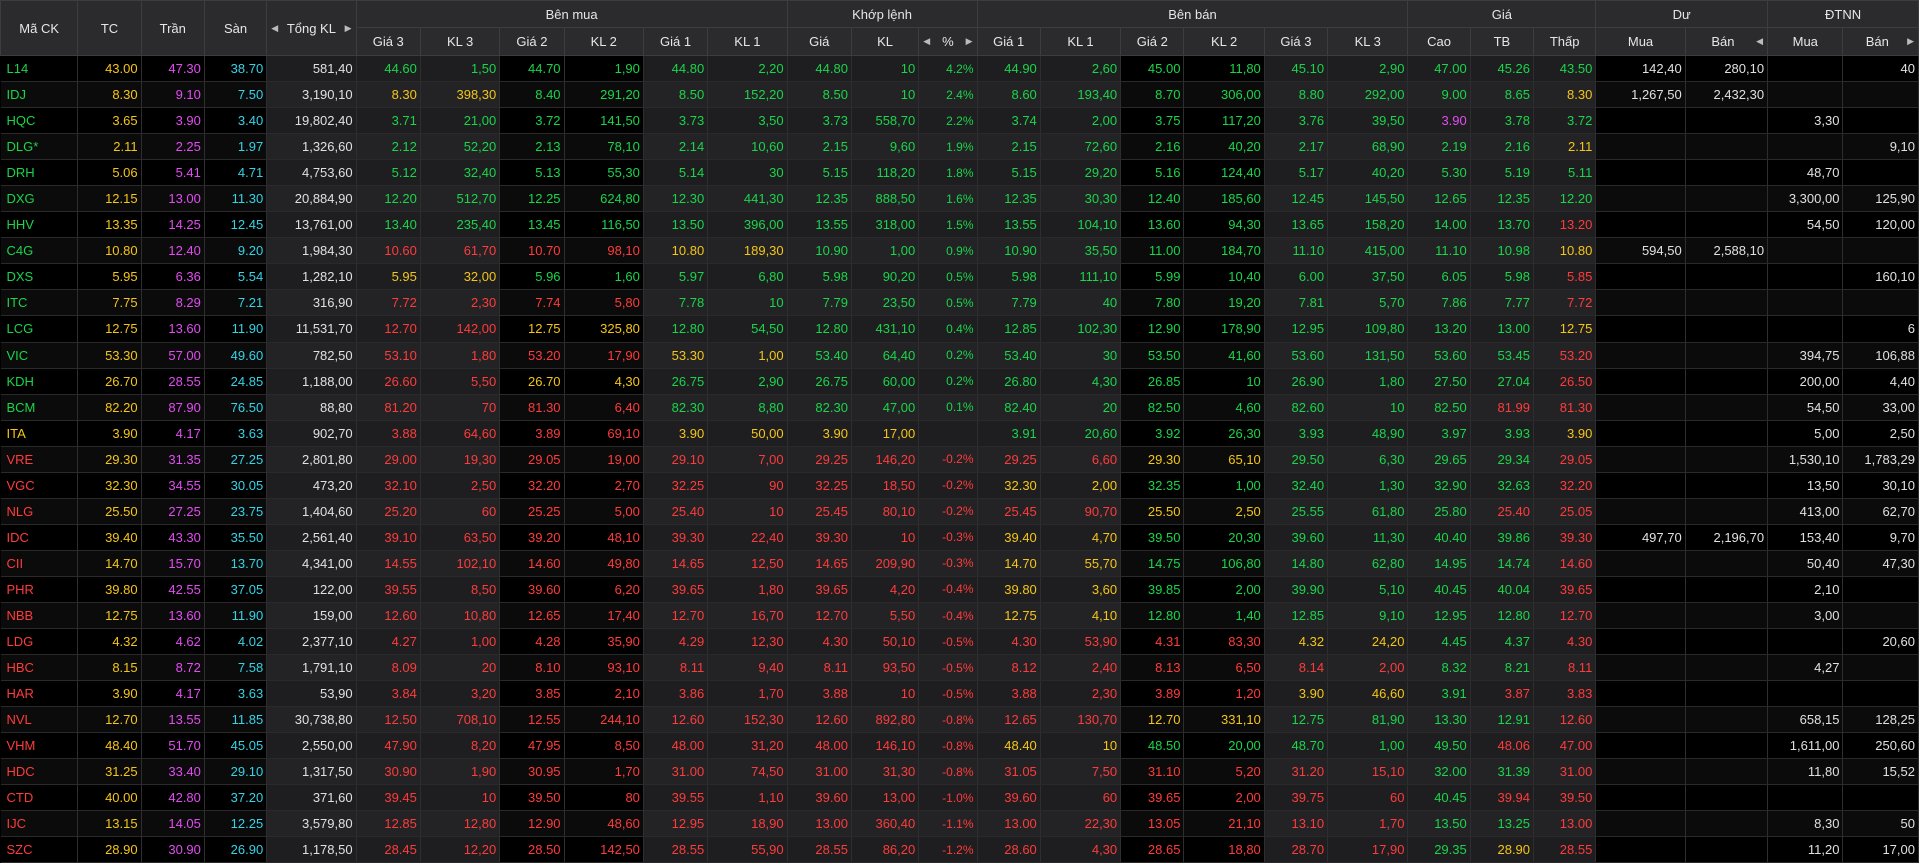 This screenshot has height=863, width=1919. What do you see at coordinates (39, 381) in the screenshot?
I see `cell-symbol: KDH` at bounding box center [39, 381].